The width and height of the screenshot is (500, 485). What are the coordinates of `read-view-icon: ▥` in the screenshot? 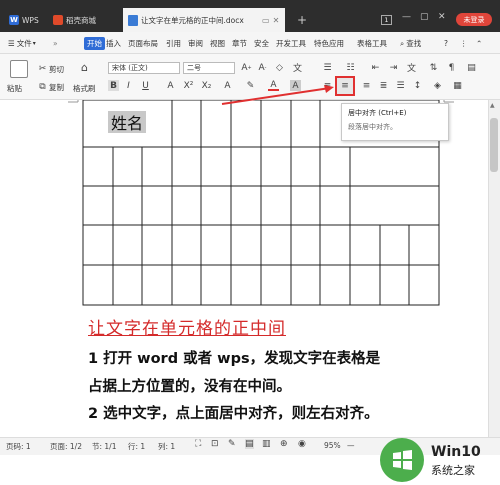 It's located at (266, 444).